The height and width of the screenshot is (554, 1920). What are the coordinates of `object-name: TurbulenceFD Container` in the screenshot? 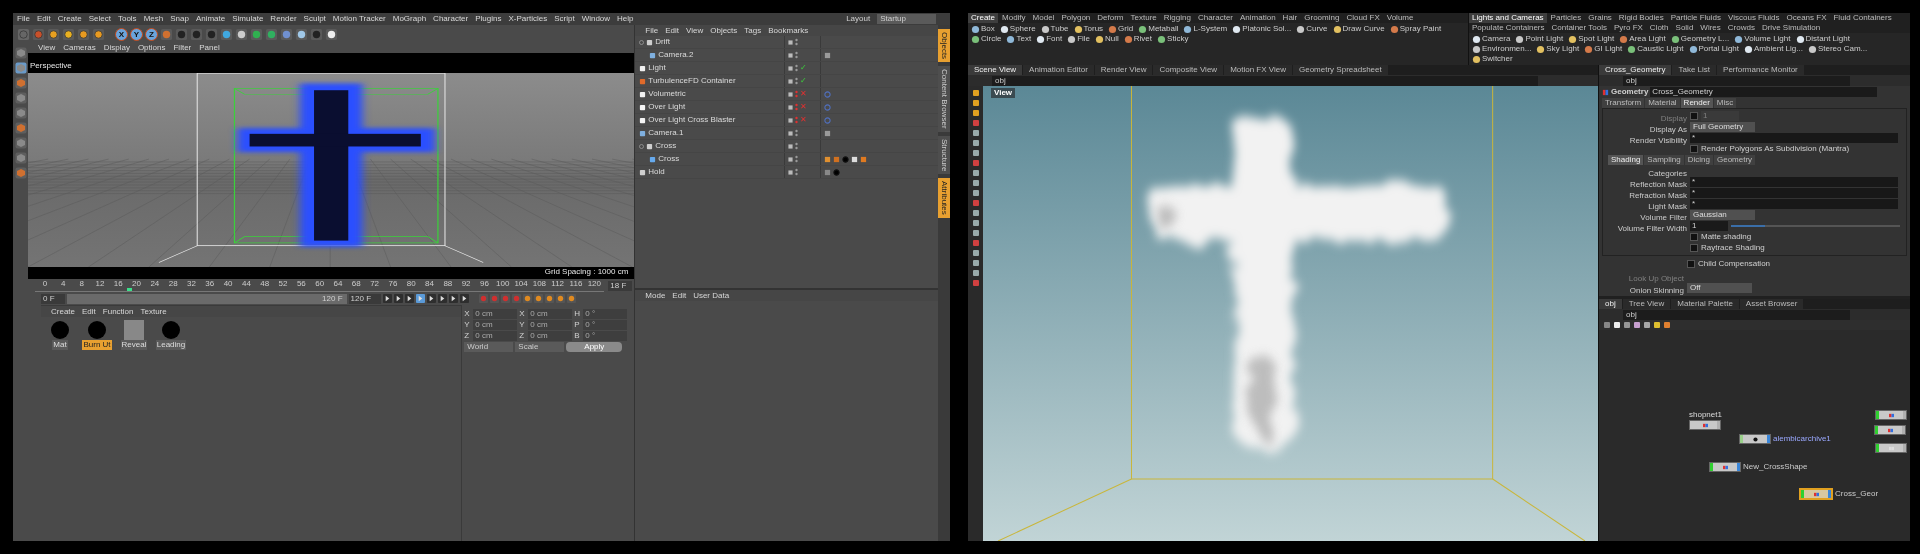 It's located at (692, 81).